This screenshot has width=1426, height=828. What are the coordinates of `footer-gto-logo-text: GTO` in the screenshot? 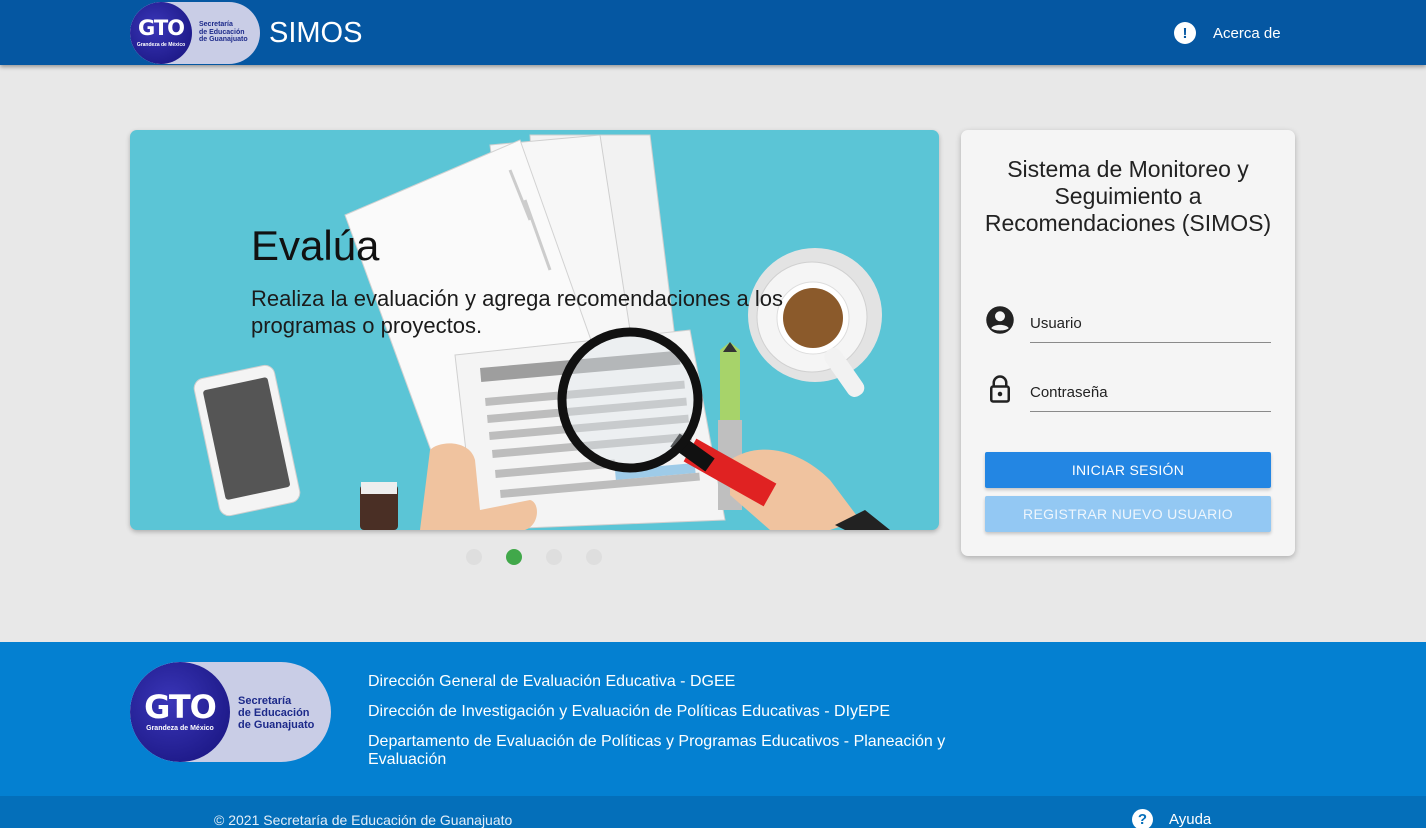 It's located at (180, 707).